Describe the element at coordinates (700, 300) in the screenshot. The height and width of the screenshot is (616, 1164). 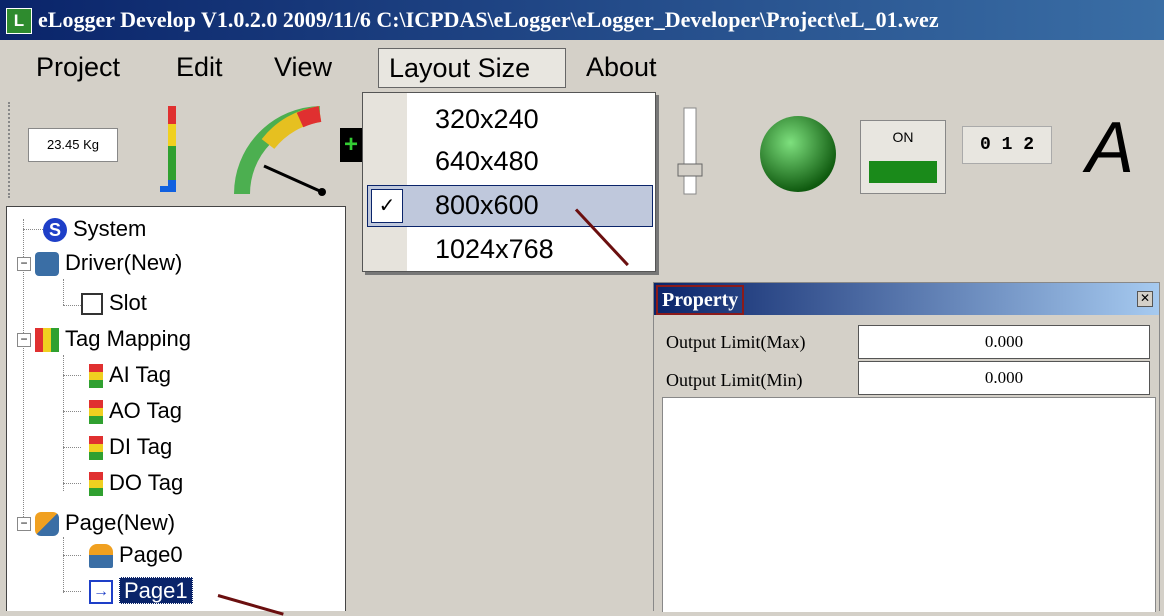
I see `property-title: Property` at that location.